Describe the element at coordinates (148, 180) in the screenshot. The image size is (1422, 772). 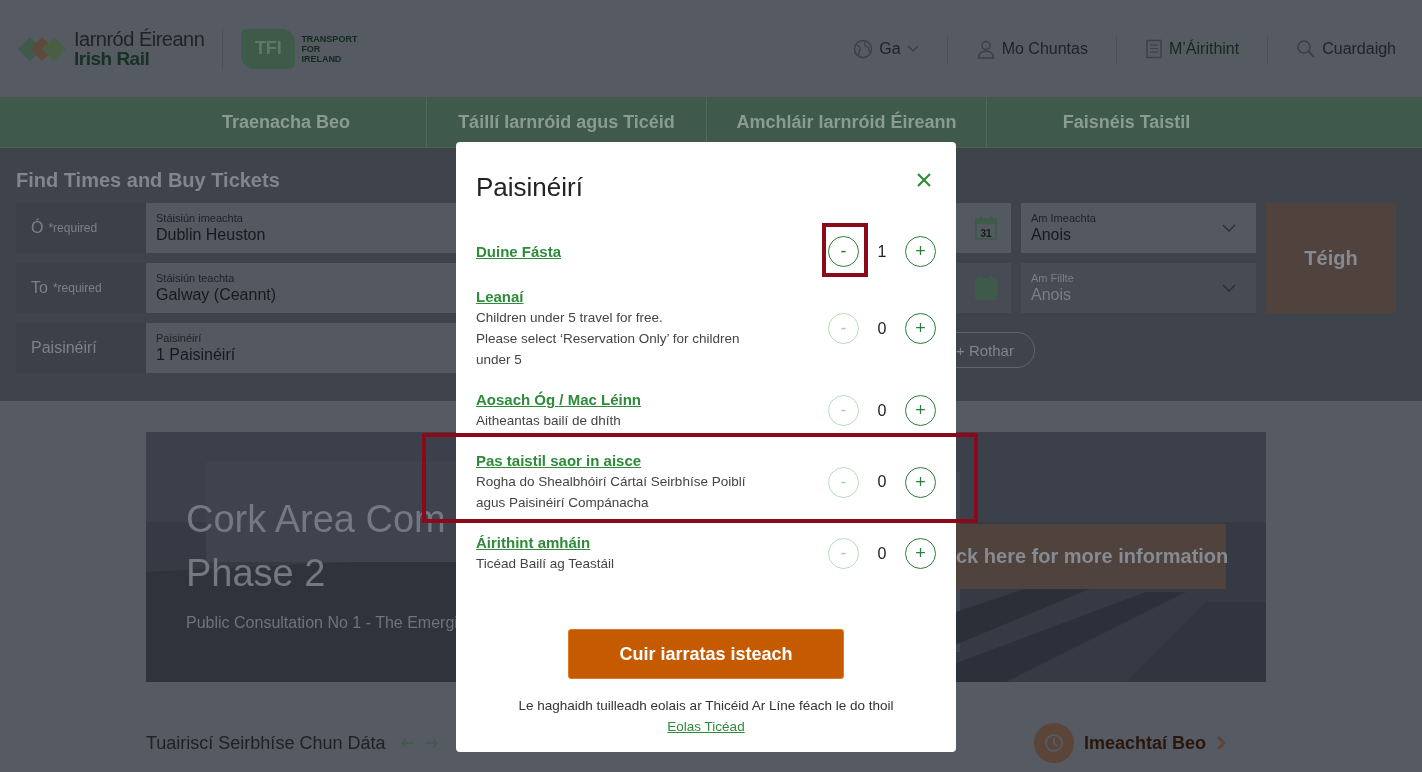
I see `section-title: Find Times and Buy Tickets` at that location.